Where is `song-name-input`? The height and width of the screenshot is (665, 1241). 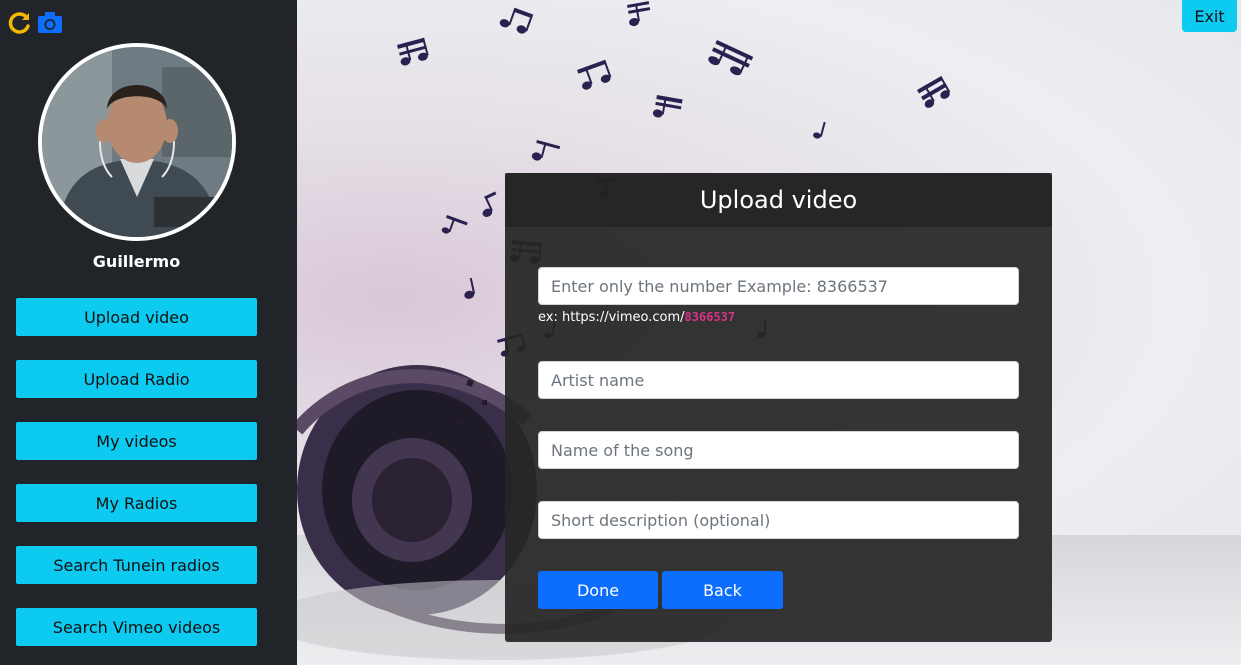 song-name-input is located at coordinates (778, 450).